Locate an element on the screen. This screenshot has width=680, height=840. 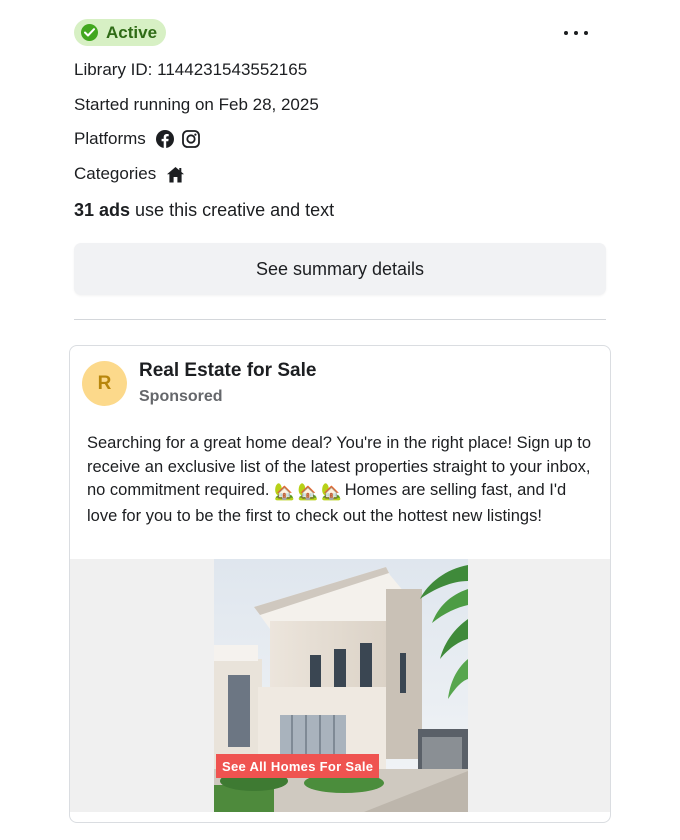
avatar: R is located at coordinates (104, 383).